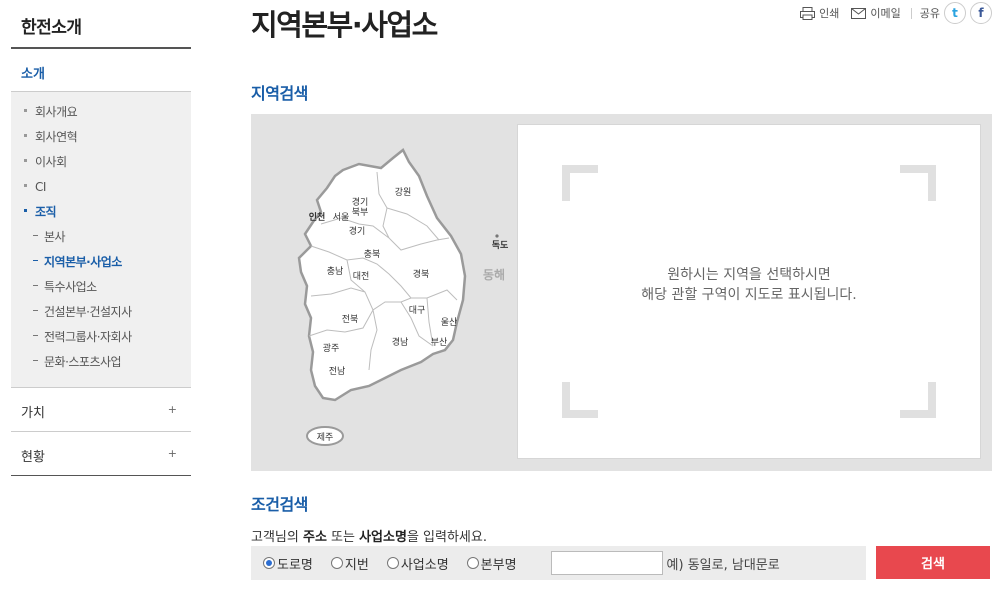  I want to click on search-input, so click(606, 563).